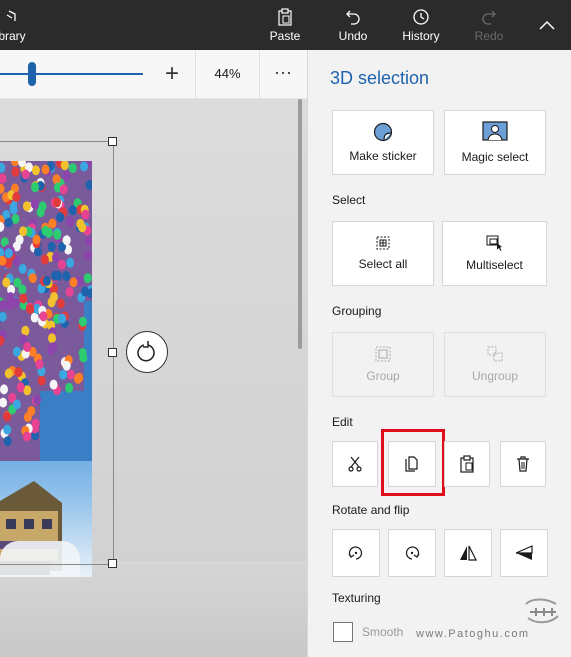  What do you see at coordinates (283, 74) in the screenshot?
I see `more-options-button: ···` at bounding box center [283, 74].